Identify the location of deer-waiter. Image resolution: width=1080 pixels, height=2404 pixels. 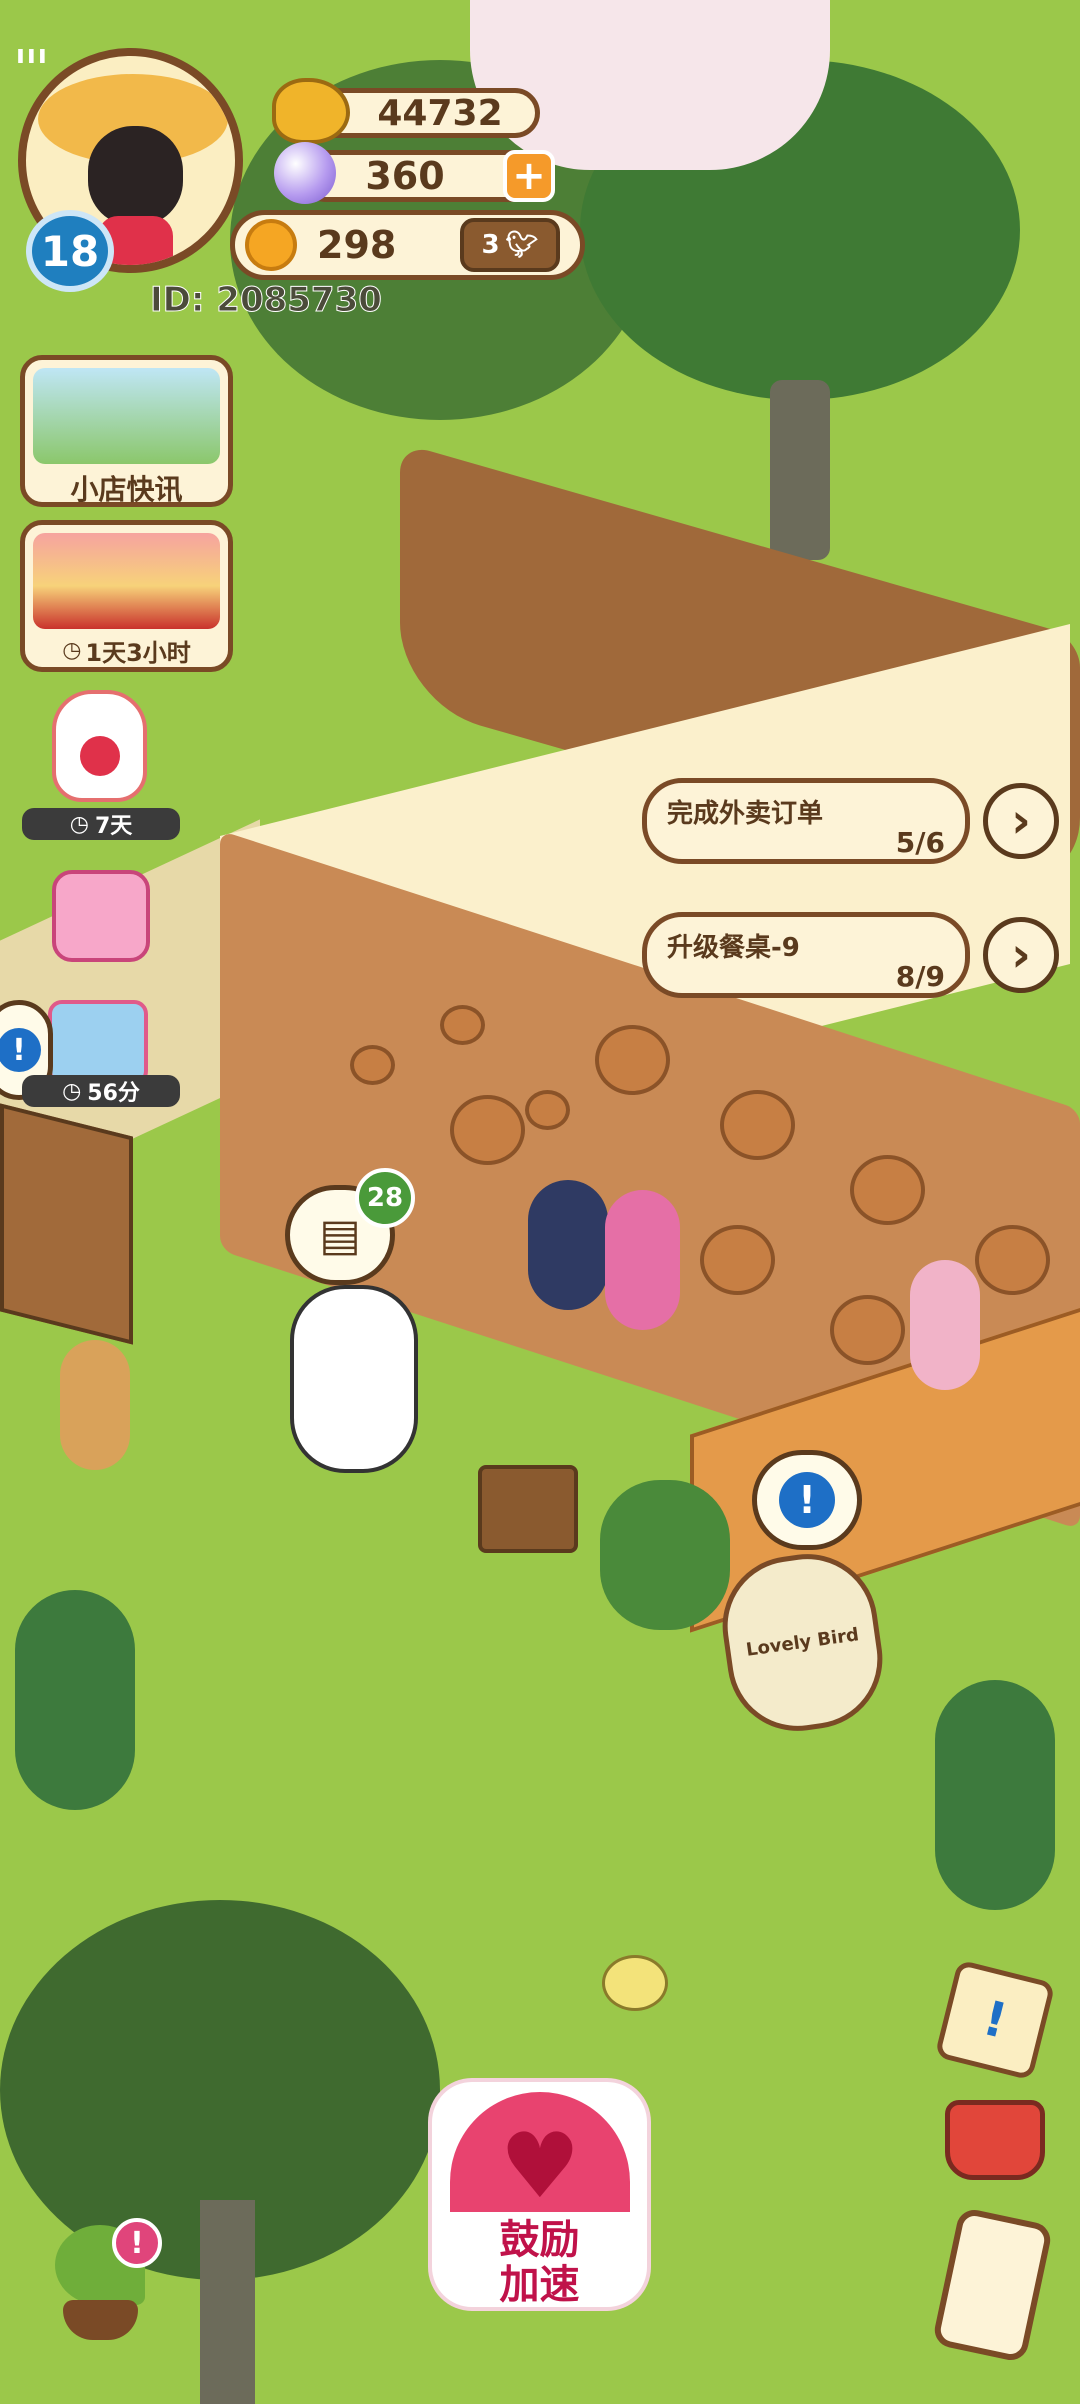
(642, 1260).